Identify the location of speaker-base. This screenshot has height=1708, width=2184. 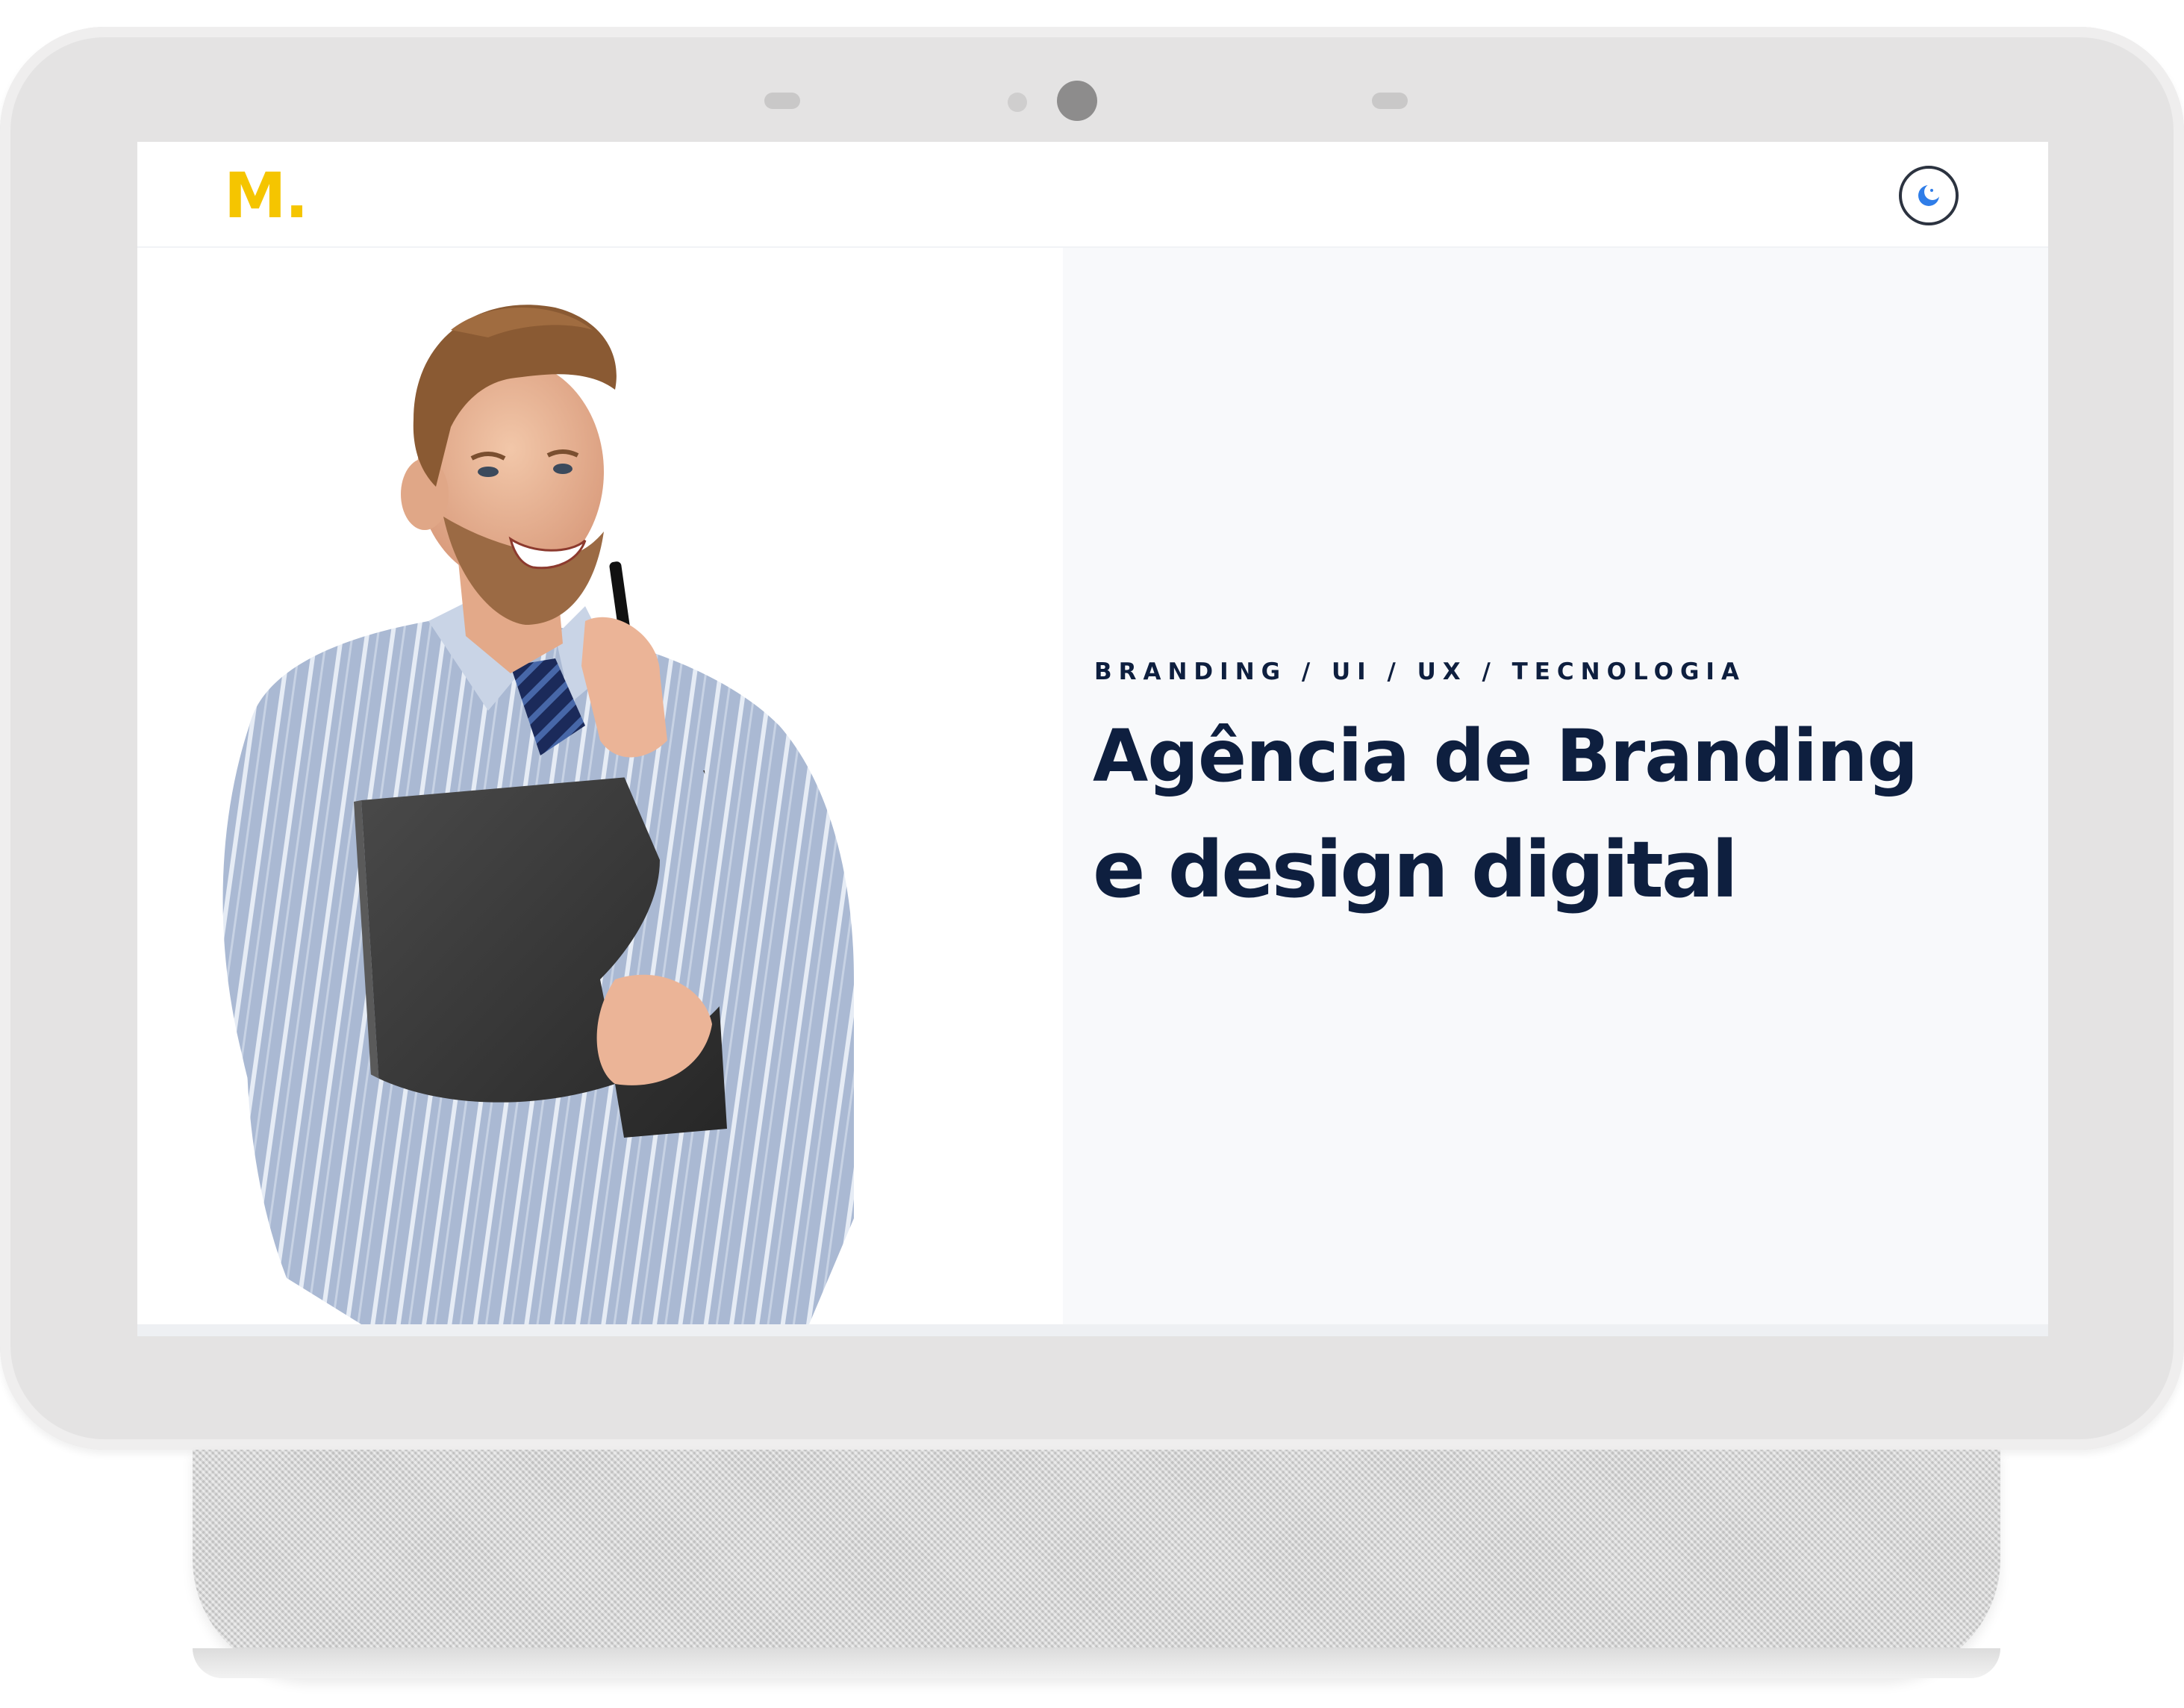
(1096, 1564).